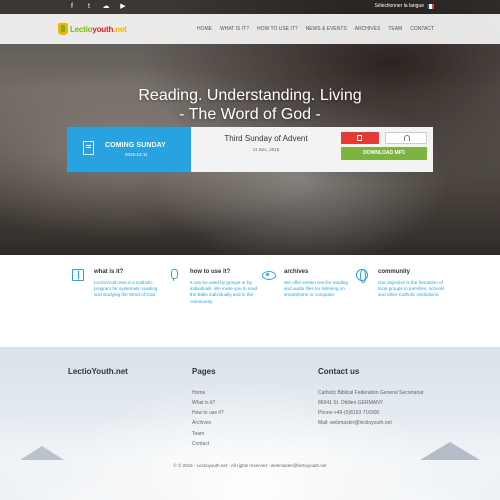 This screenshot has width=500, height=500. What do you see at coordinates (106, 6) in the screenshot?
I see `soundcloud-icon: ☁` at bounding box center [106, 6].